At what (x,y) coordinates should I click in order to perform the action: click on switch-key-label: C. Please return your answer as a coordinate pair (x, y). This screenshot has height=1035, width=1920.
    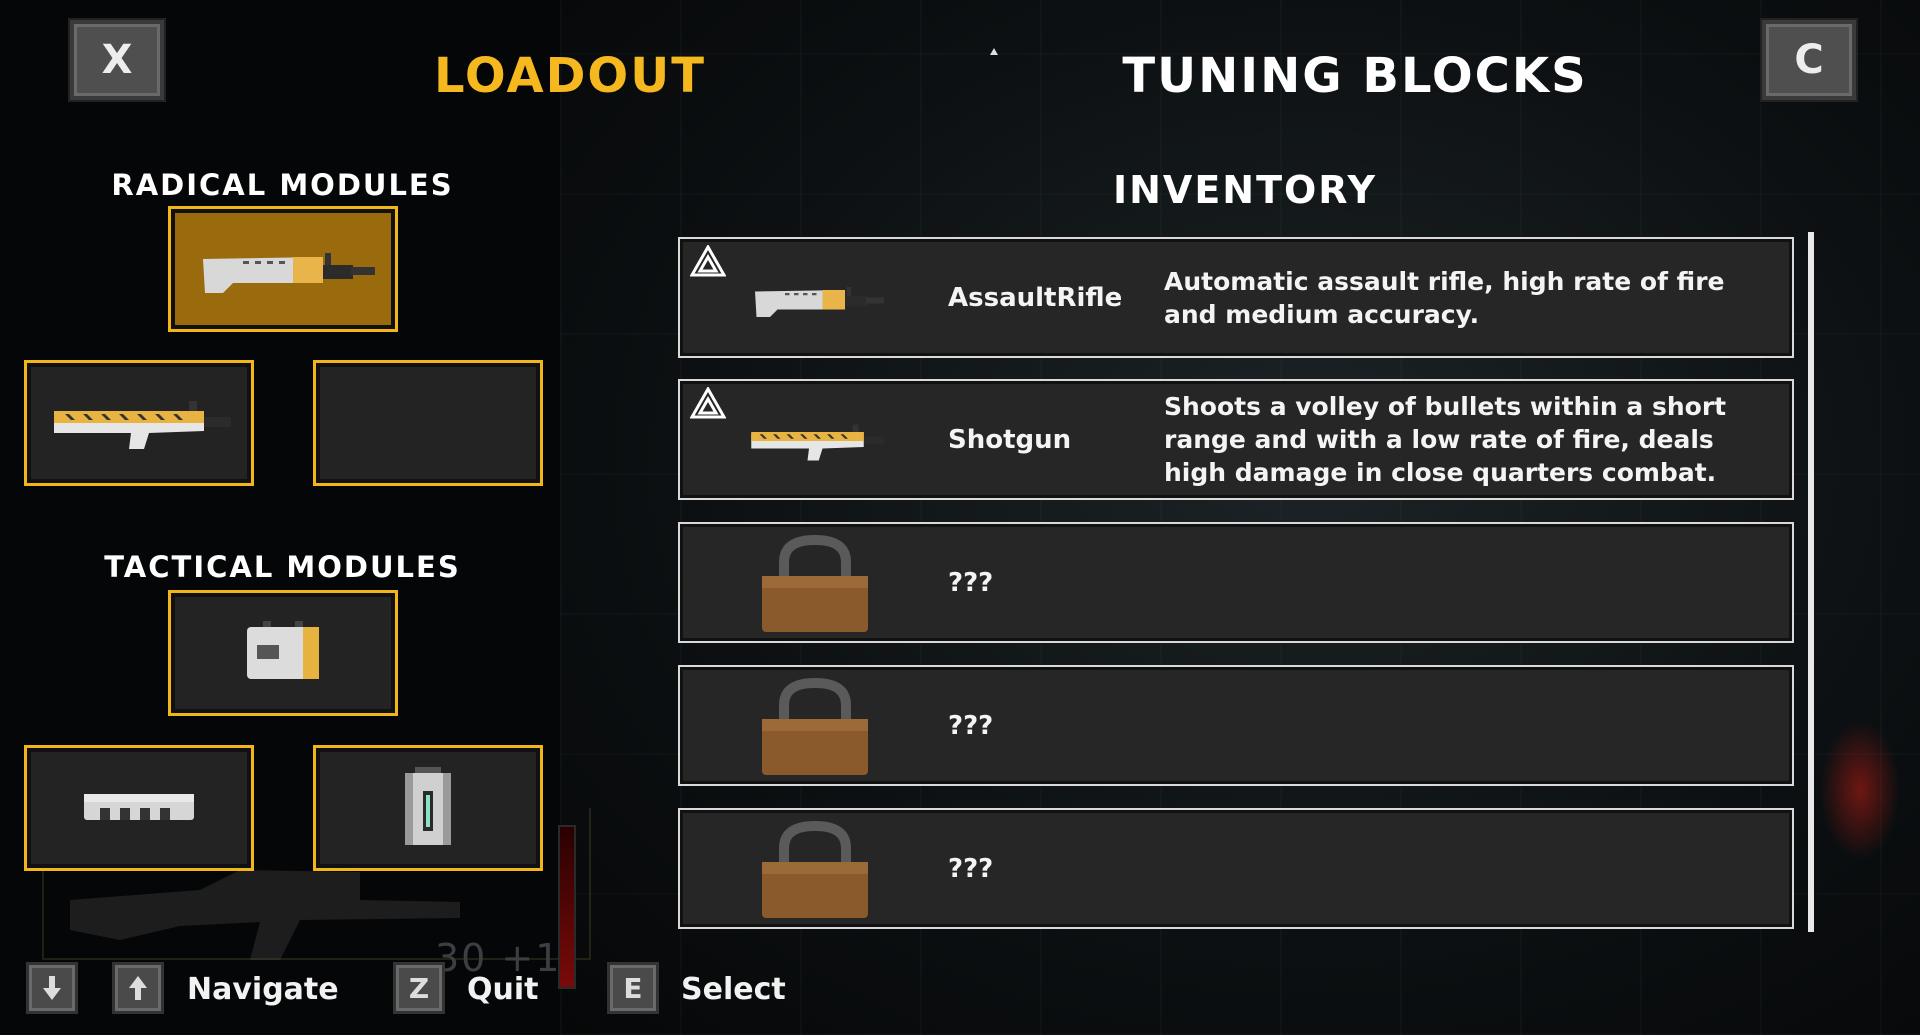
    Looking at the image, I should click on (1809, 60).